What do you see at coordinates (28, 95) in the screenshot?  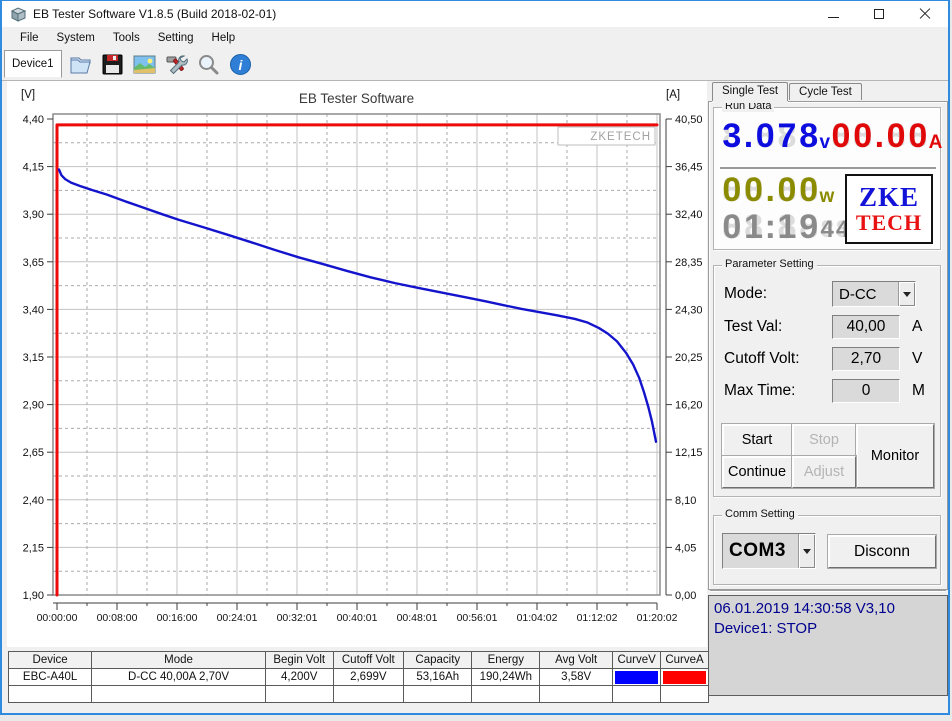 I see `svg-text: [V]` at bounding box center [28, 95].